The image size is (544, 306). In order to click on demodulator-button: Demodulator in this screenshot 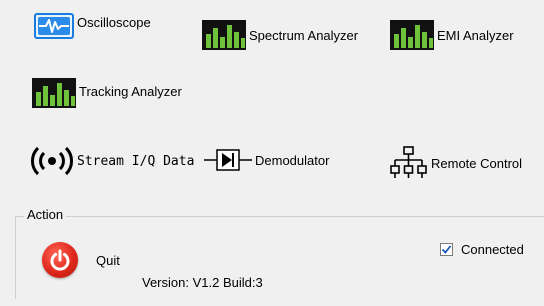, I will do `click(266, 160)`.